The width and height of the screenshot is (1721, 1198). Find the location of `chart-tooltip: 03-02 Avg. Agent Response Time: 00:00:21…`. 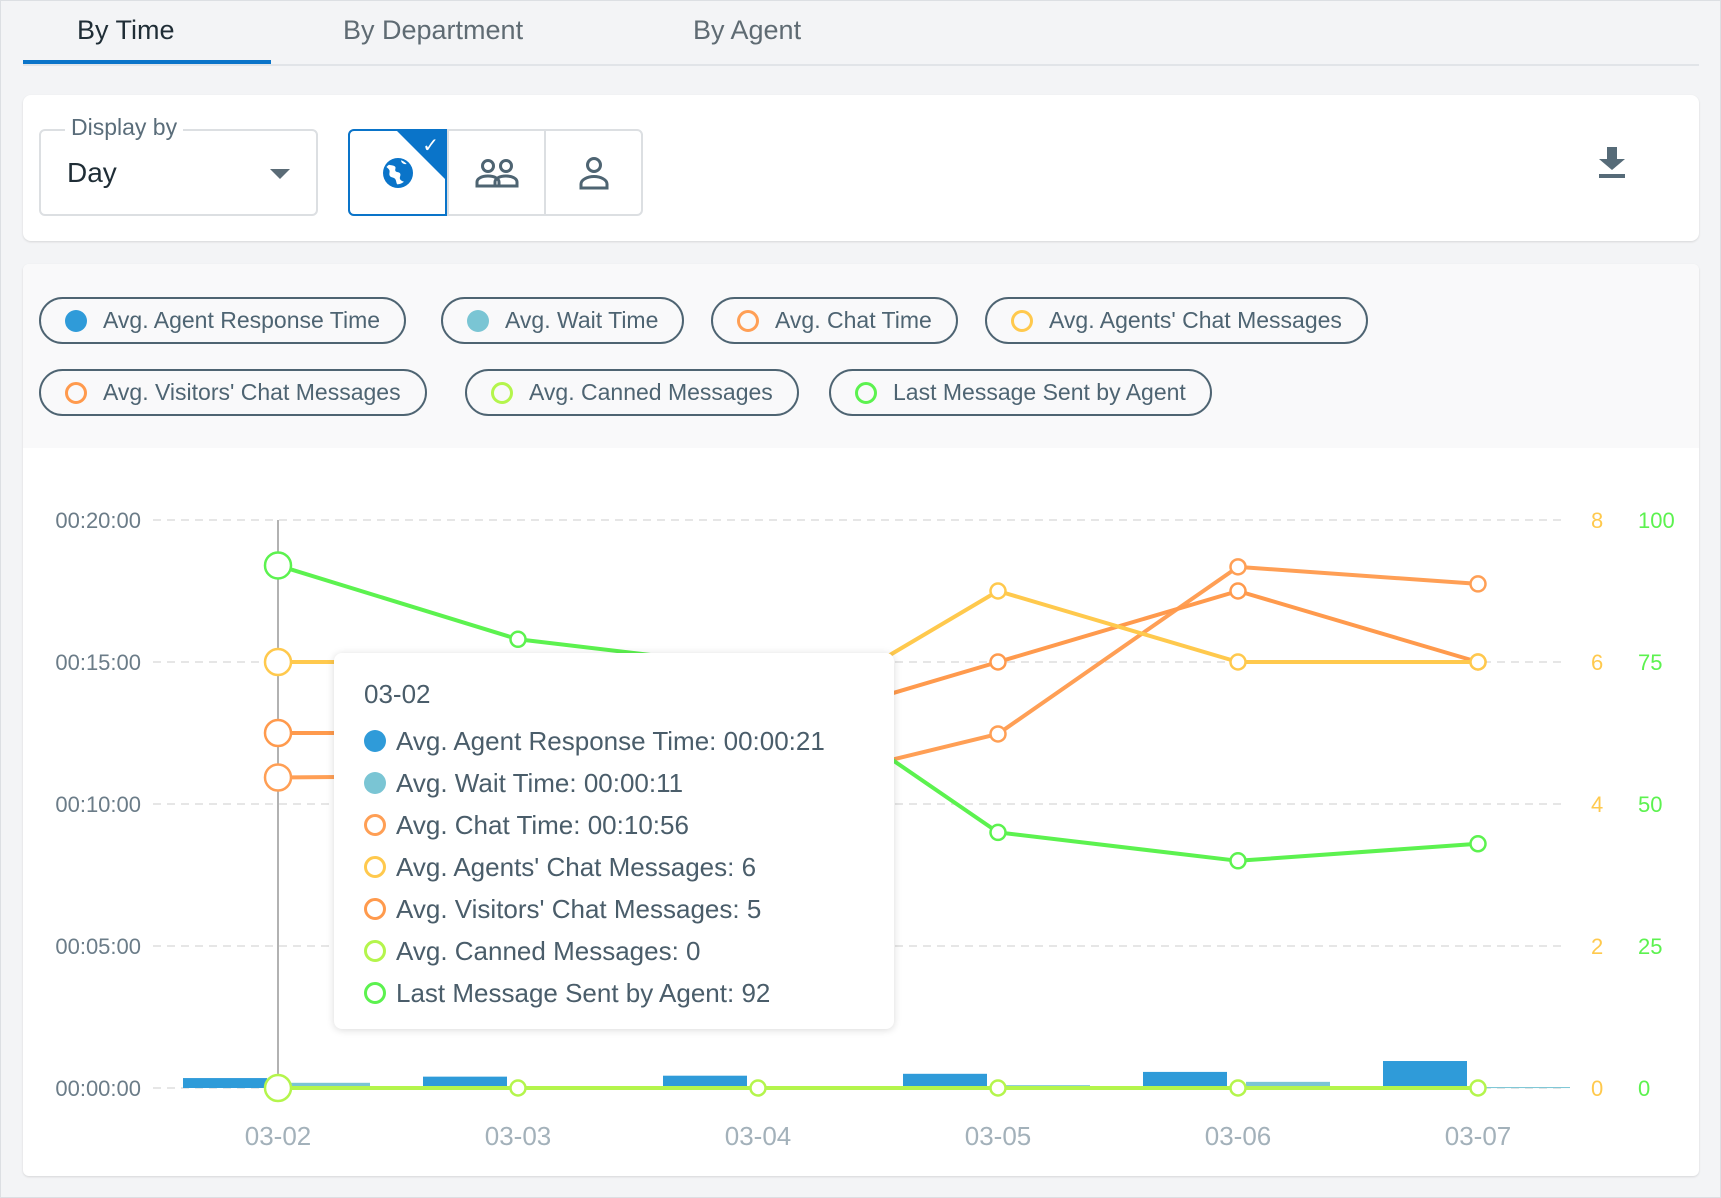

chart-tooltip: 03-02 Avg. Agent Response Time: 00:00:21… is located at coordinates (614, 841).